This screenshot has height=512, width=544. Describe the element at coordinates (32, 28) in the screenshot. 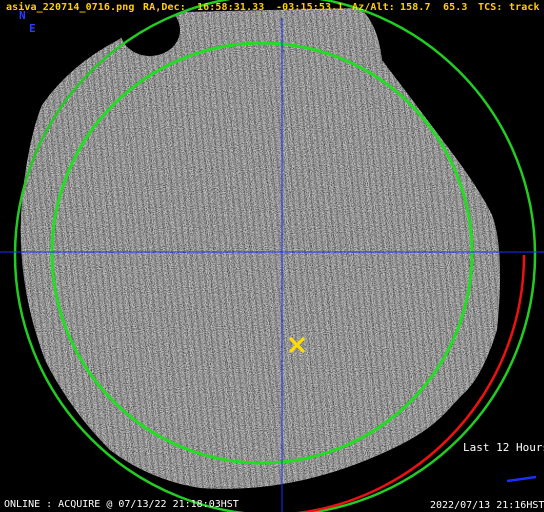

I see `compass-east: E` at that location.